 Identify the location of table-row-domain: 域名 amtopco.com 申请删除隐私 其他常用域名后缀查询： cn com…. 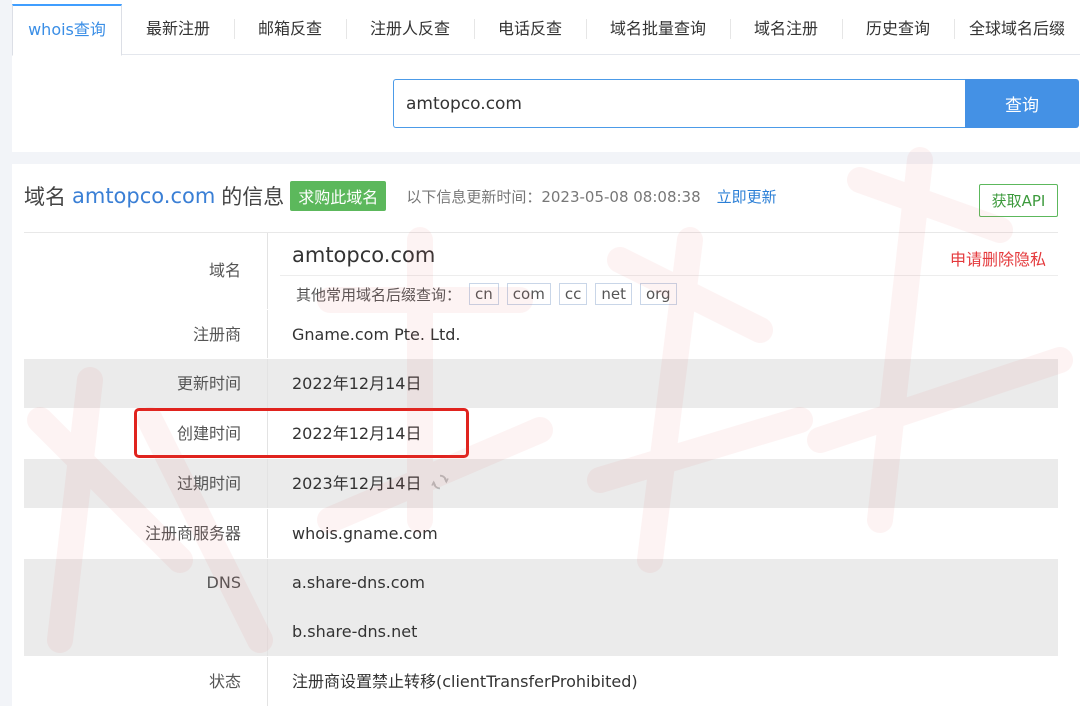
(541, 271).